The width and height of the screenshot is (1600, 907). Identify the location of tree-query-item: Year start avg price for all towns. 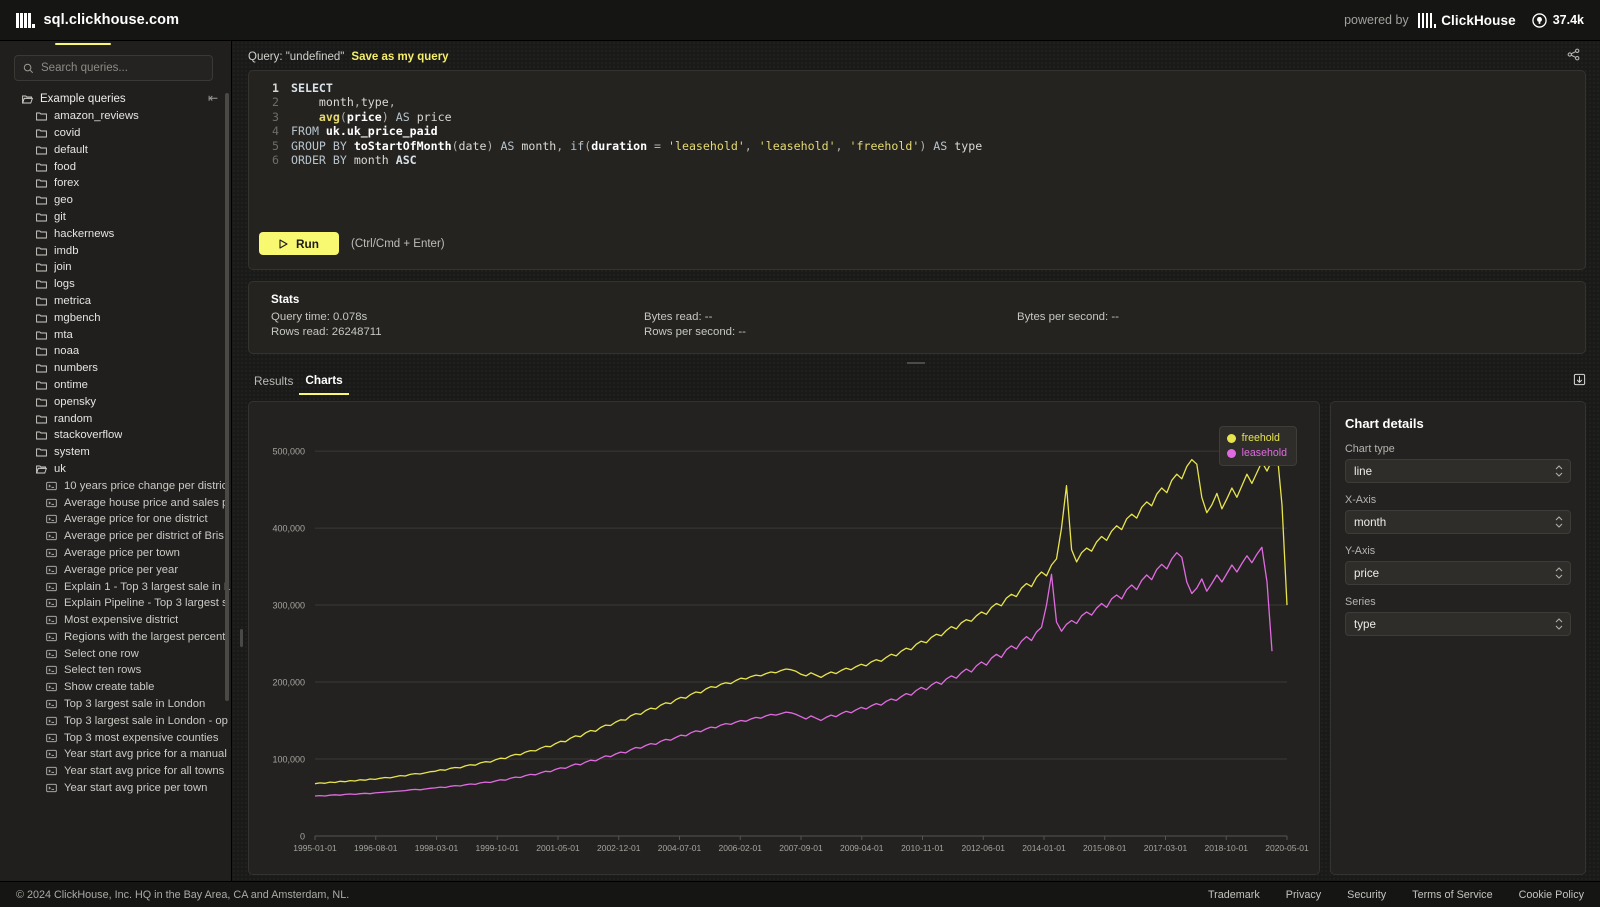
(115, 771).